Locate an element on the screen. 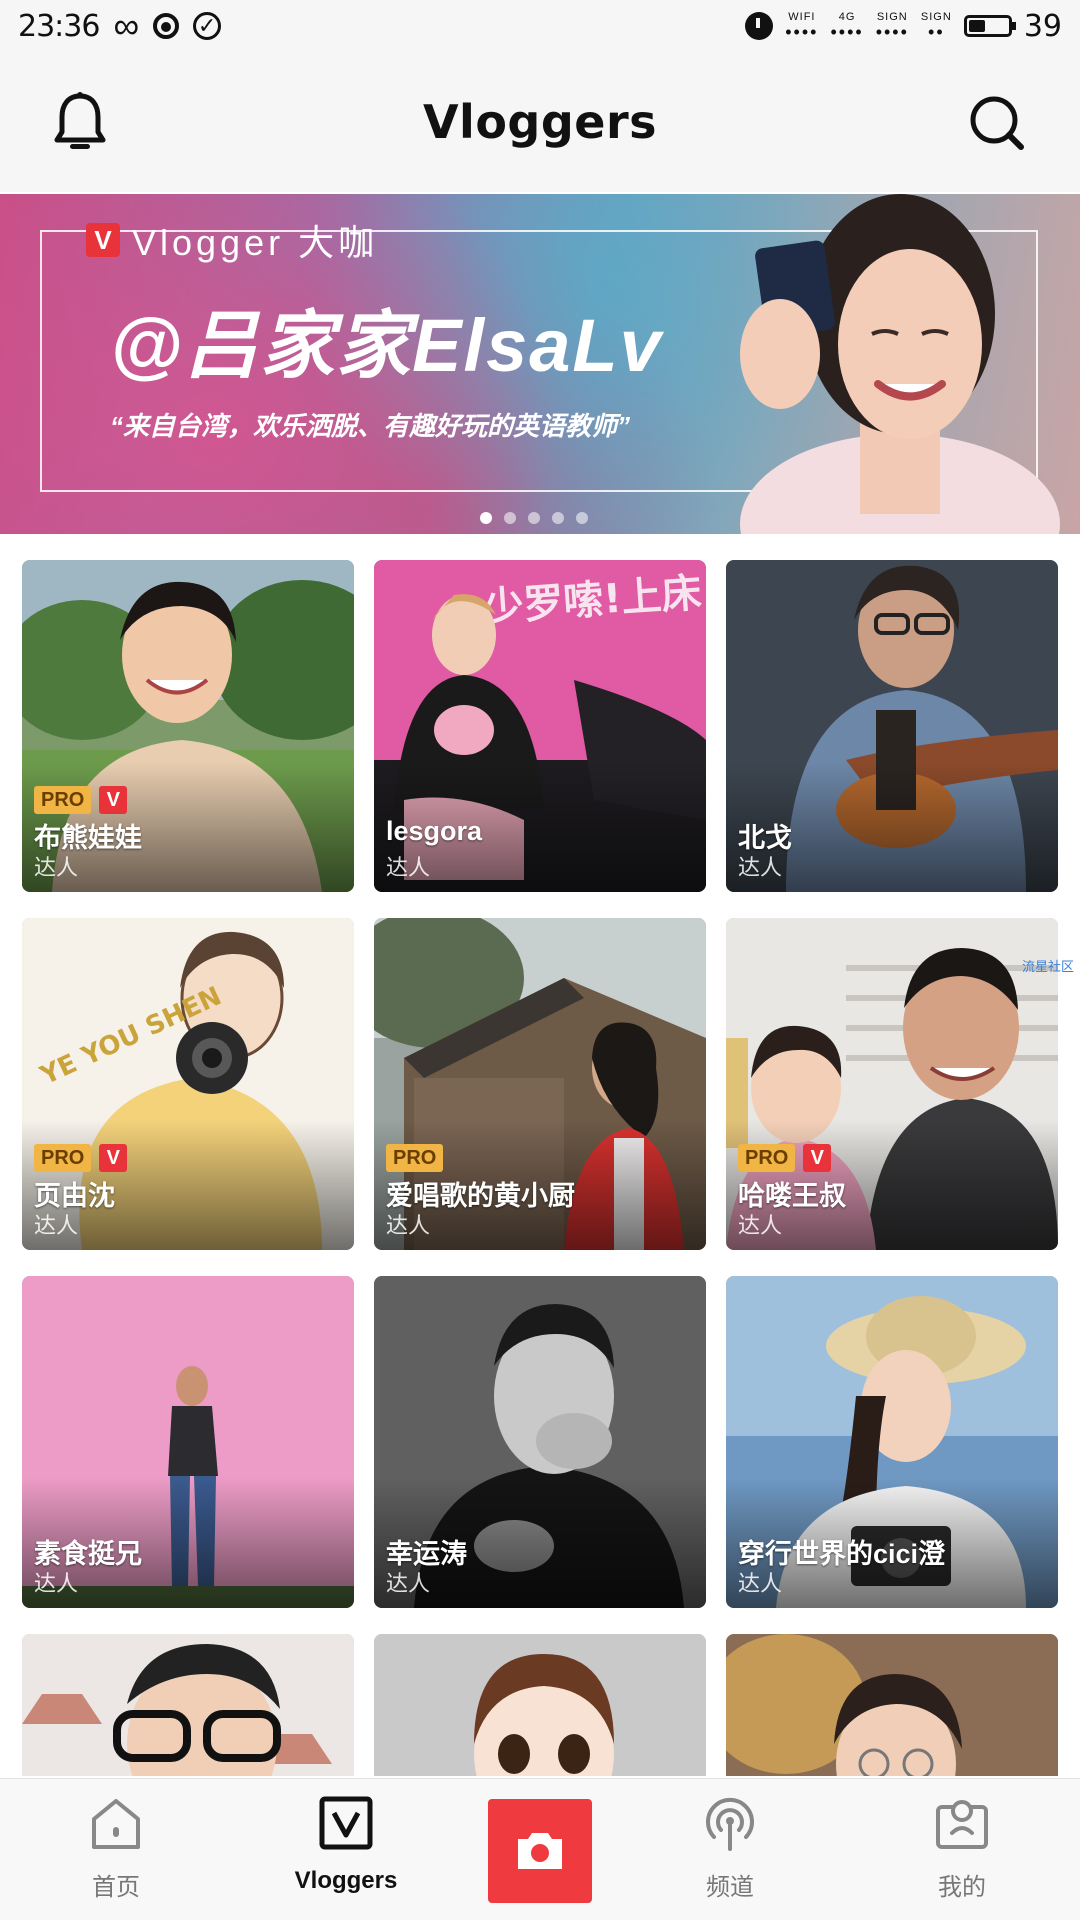 This screenshot has height=1920, width=1080. signal-indicator-3: SIGN •• is located at coordinates (936, 26).